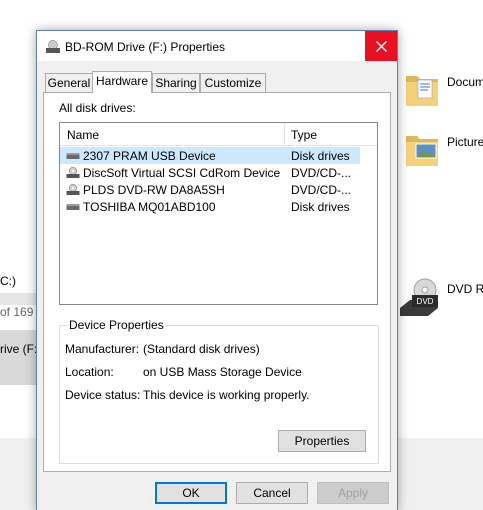 The width and height of the screenshot is (483, 510). What do you see at coordinates (103, 395) in the screenshot?
I see `device-status-label: Device status:` at bounding box center [103, 395].